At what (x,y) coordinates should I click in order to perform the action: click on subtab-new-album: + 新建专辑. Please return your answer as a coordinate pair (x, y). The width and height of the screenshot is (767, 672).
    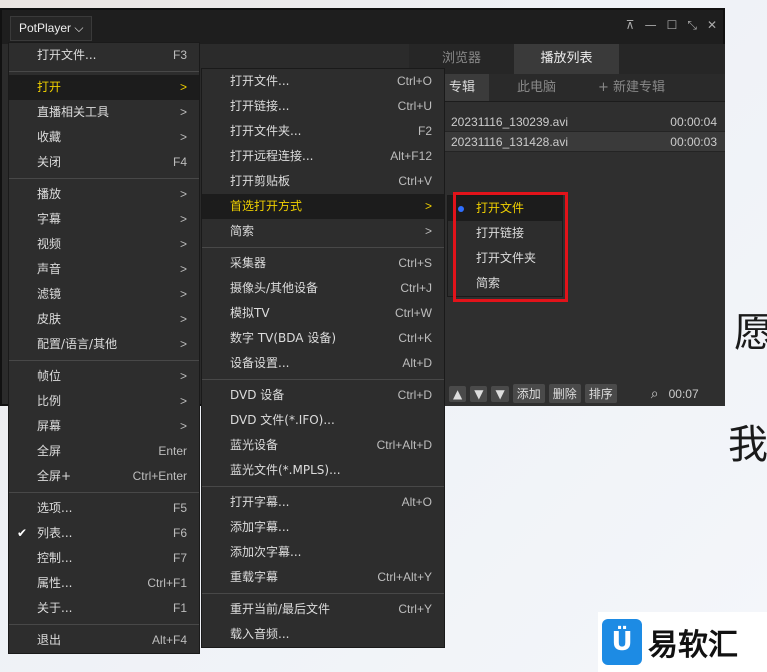
    Looking at the image, I should click on (631, 87).